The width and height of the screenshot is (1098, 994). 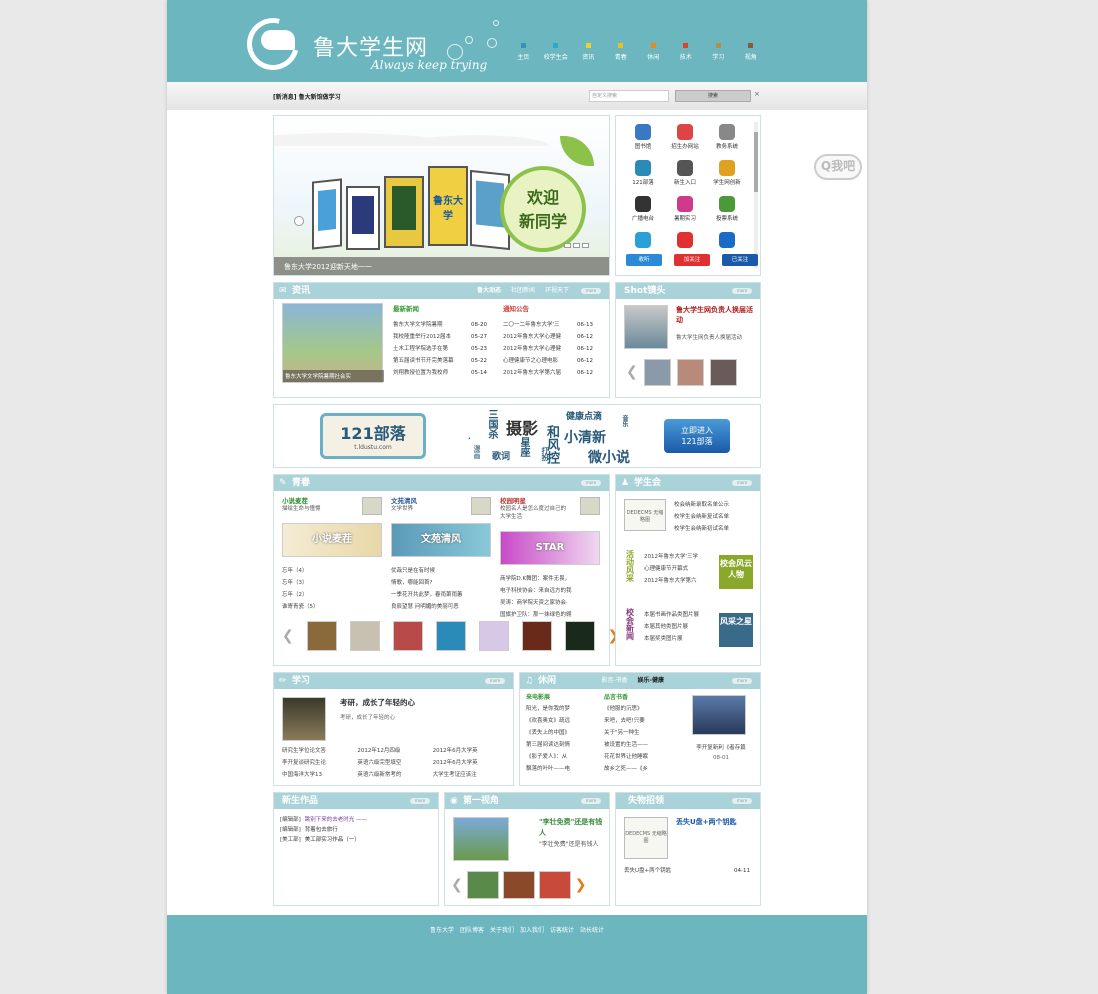 What do you see at coordinates (719, 715) in the screenshot?
I see `leisure-photo` at bounding box center [719, 715].